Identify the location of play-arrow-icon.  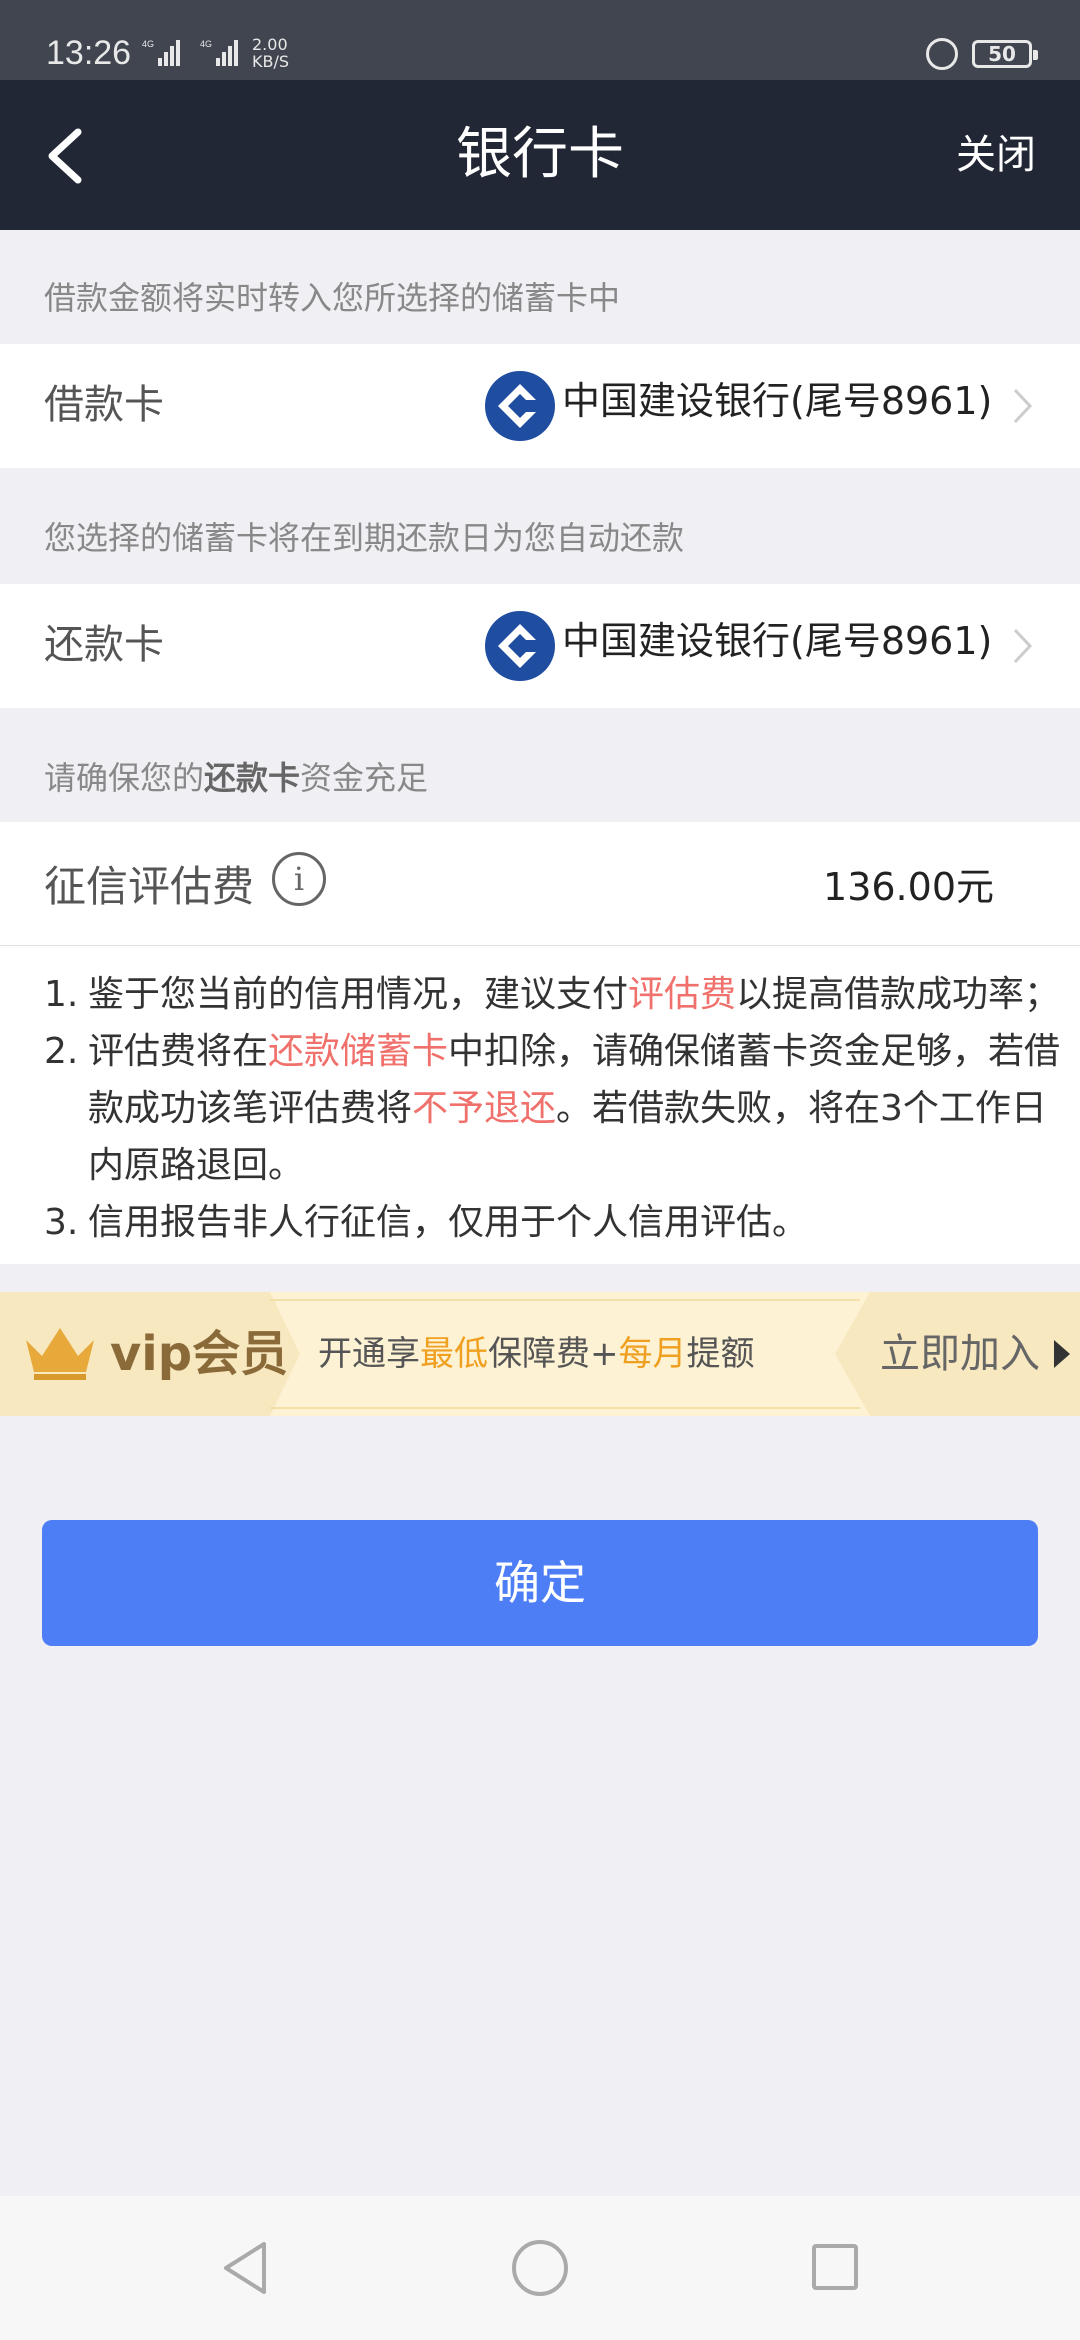
(1062, 1354).